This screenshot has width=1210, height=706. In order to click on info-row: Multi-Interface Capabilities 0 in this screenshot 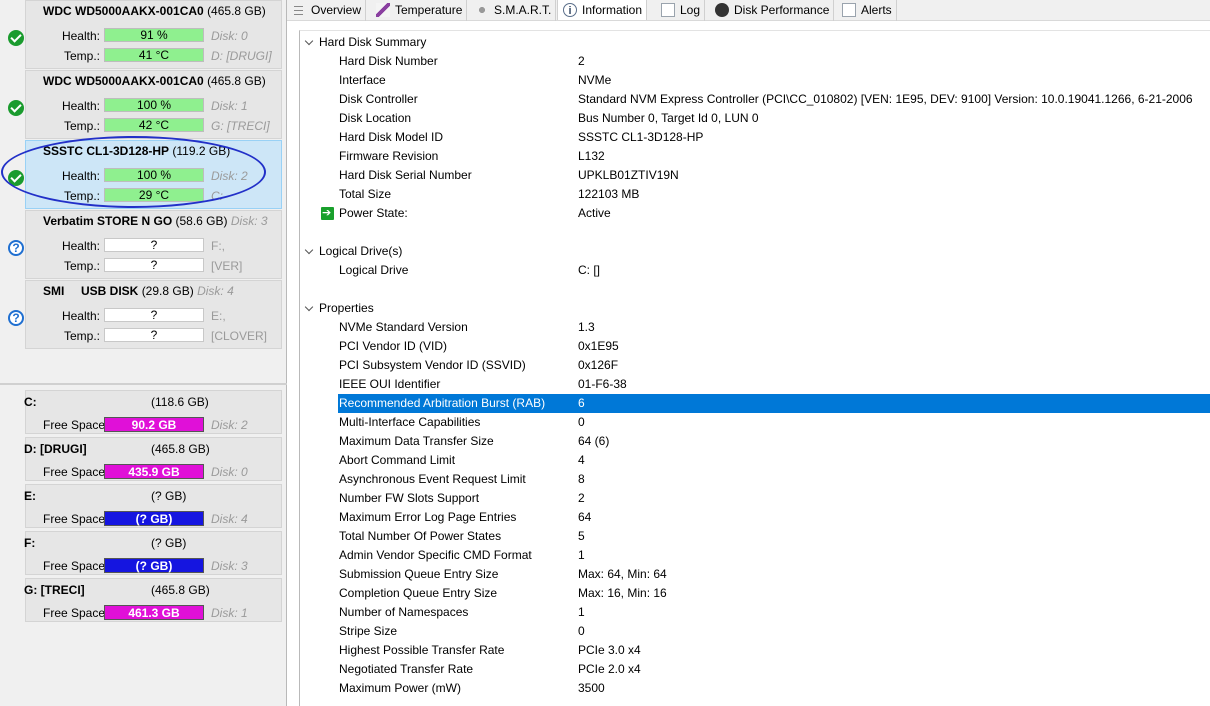, I will do `click(774, 422)`.